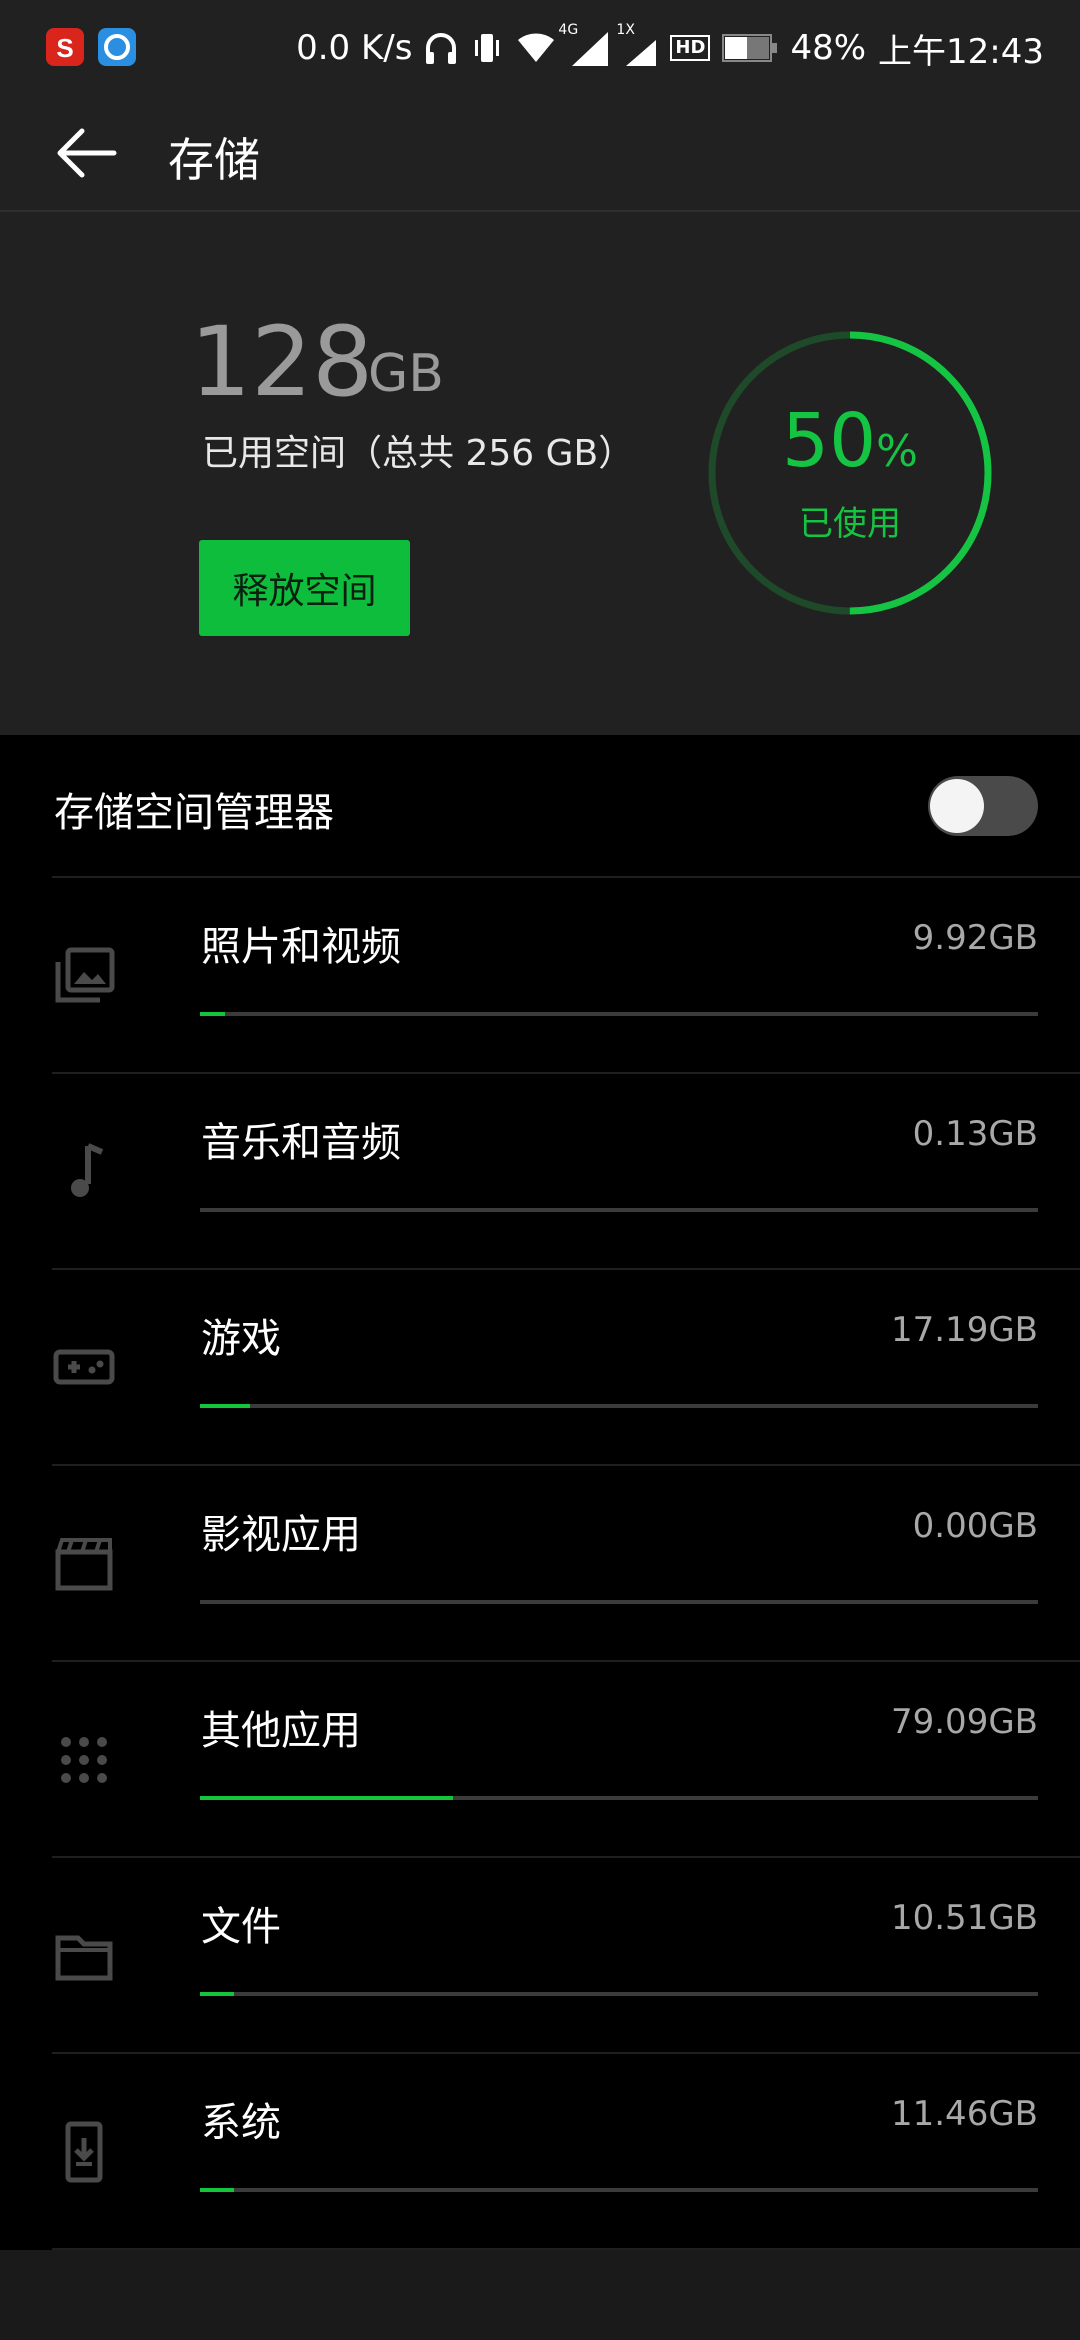 Image resolution: width=1080 pixels, height=2340 pixels. I want to click on category-name: 照片和视频, so click(301, 947).